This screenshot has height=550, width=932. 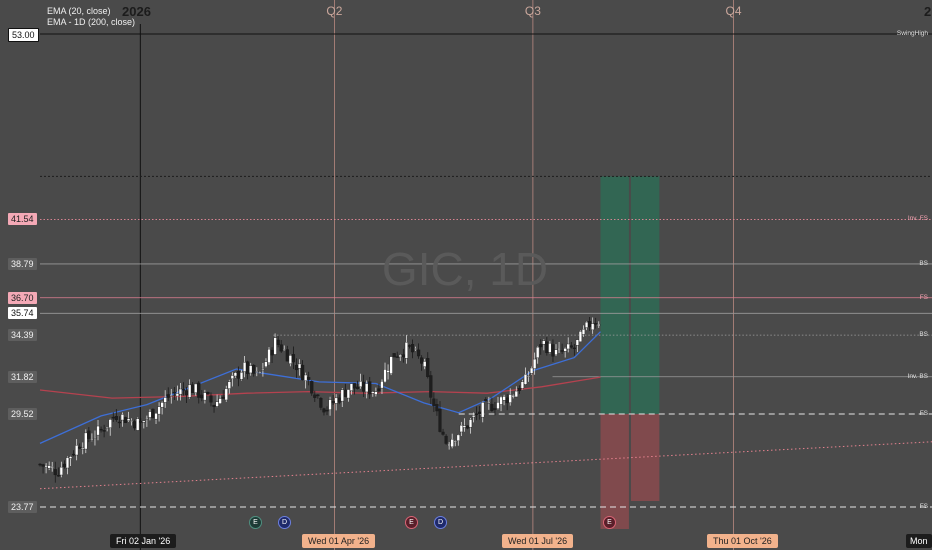 What do you see at coordinates (79, 11) in the screenshot?
I see `indicator-ema20: EMA (20, close)` at bounding box center [79, 11].